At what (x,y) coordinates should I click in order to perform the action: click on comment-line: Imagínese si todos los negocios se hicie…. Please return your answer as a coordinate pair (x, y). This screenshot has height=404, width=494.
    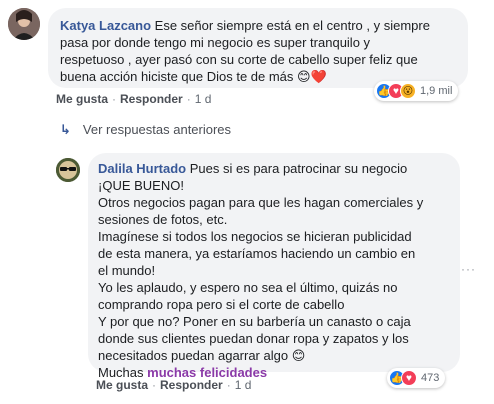
    Looking at the image, I should click on (255, 236).